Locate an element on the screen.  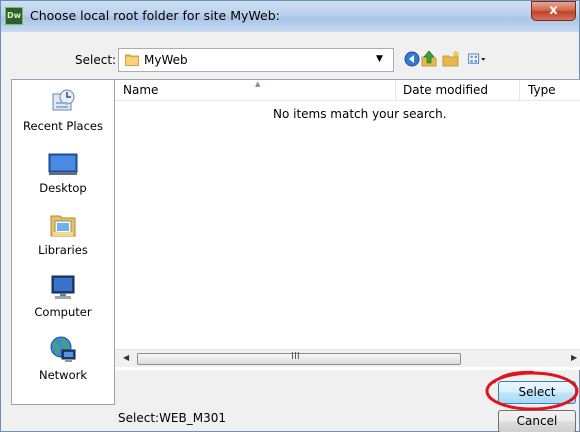
dreamweaver-app-icon: Dw is located at coordinates (14, 16).